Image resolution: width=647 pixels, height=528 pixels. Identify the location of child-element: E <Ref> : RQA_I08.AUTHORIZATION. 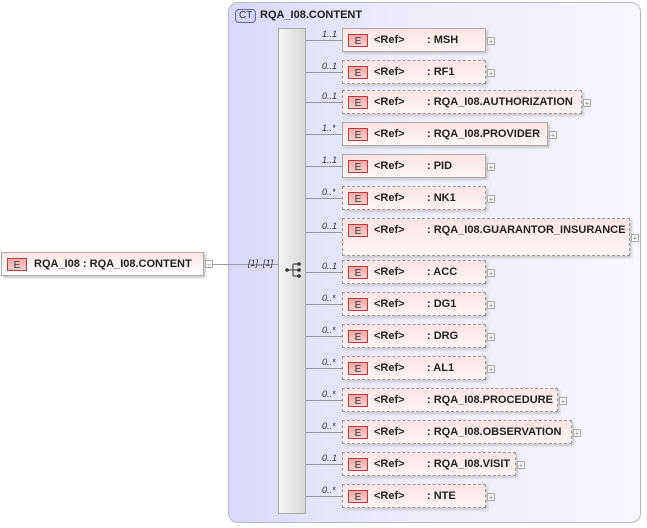
(462, 102).